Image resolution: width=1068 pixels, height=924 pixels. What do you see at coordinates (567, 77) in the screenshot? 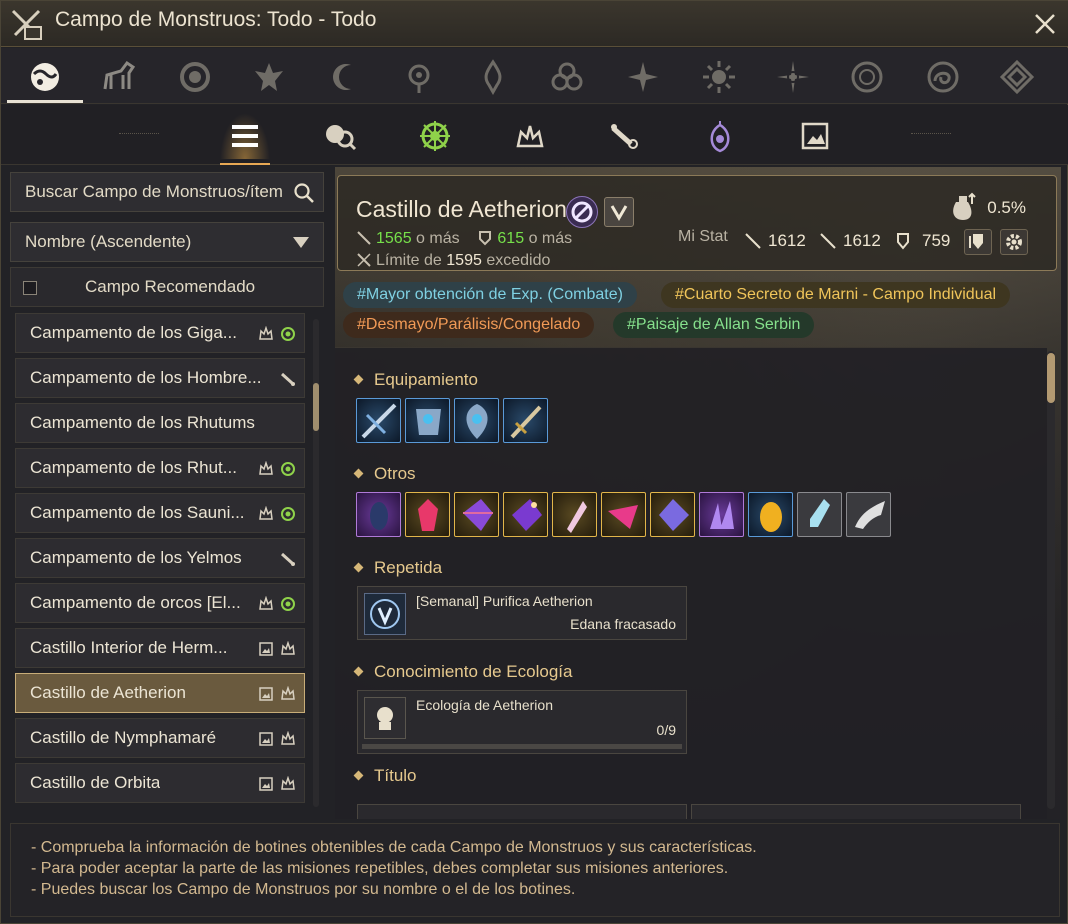
I see `tab-knot` at bounding box center [567, 77].